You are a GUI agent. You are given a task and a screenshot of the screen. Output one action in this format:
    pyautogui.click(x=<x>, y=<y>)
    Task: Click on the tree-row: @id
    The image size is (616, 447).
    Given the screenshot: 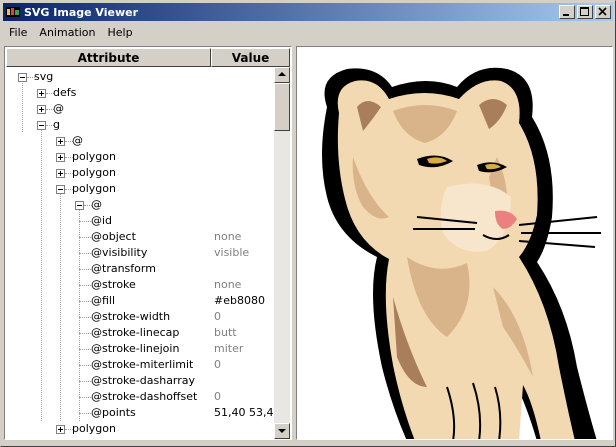 What is the action you would take?
    pyautogui.click(x=140, y=221)
    